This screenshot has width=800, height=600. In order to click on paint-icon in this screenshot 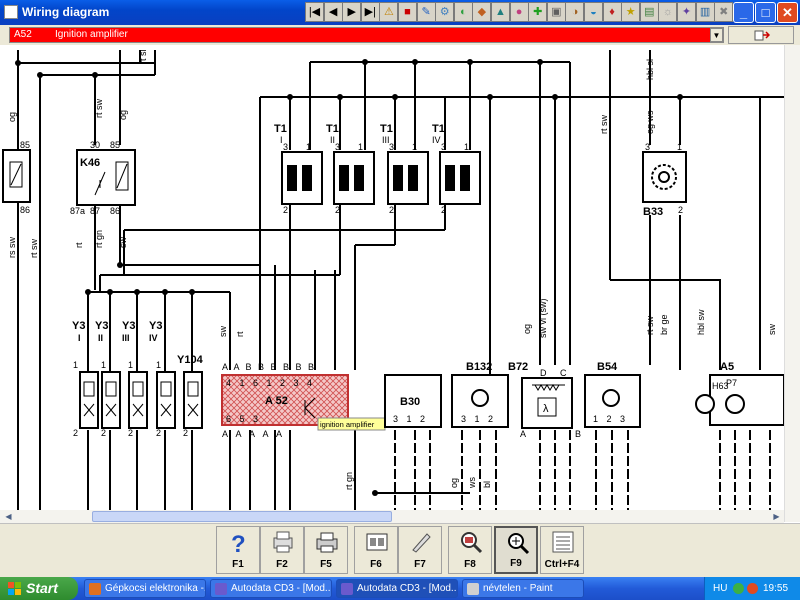, I will do `click(473, 589)`.